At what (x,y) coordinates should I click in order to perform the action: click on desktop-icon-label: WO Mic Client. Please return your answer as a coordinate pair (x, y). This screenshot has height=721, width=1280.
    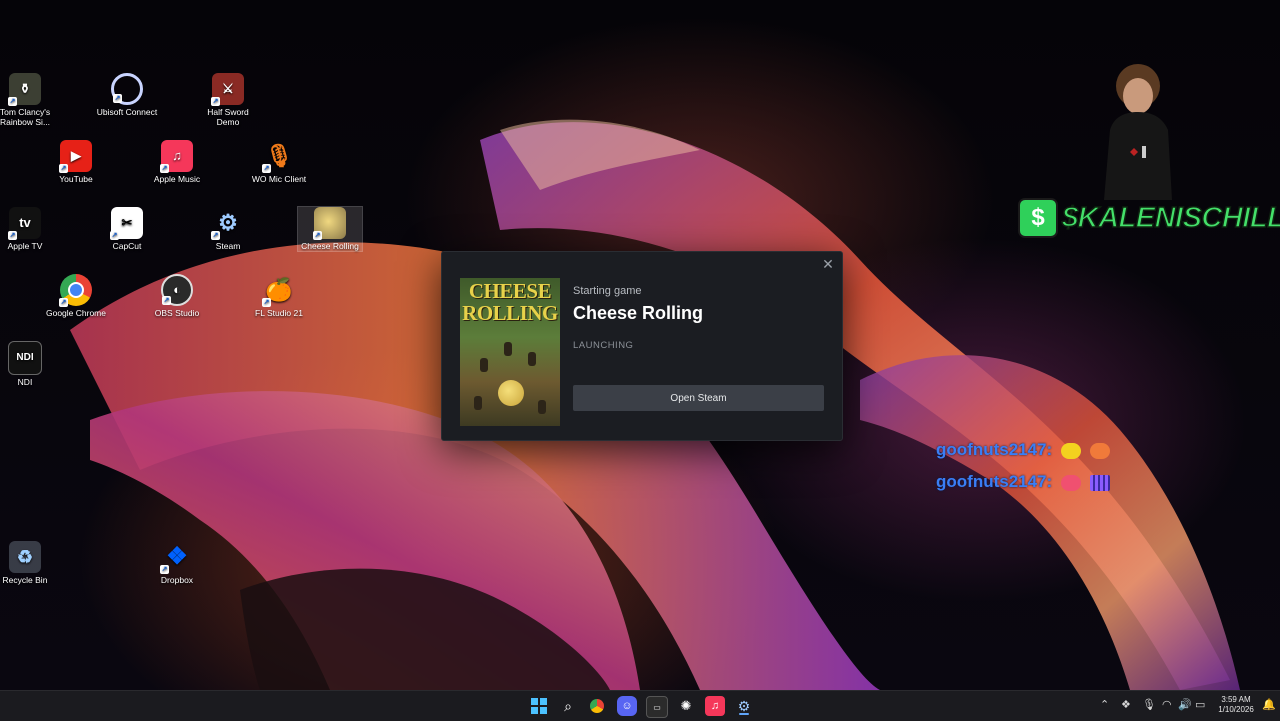
    Looking at the image, I should click on (279, 179).